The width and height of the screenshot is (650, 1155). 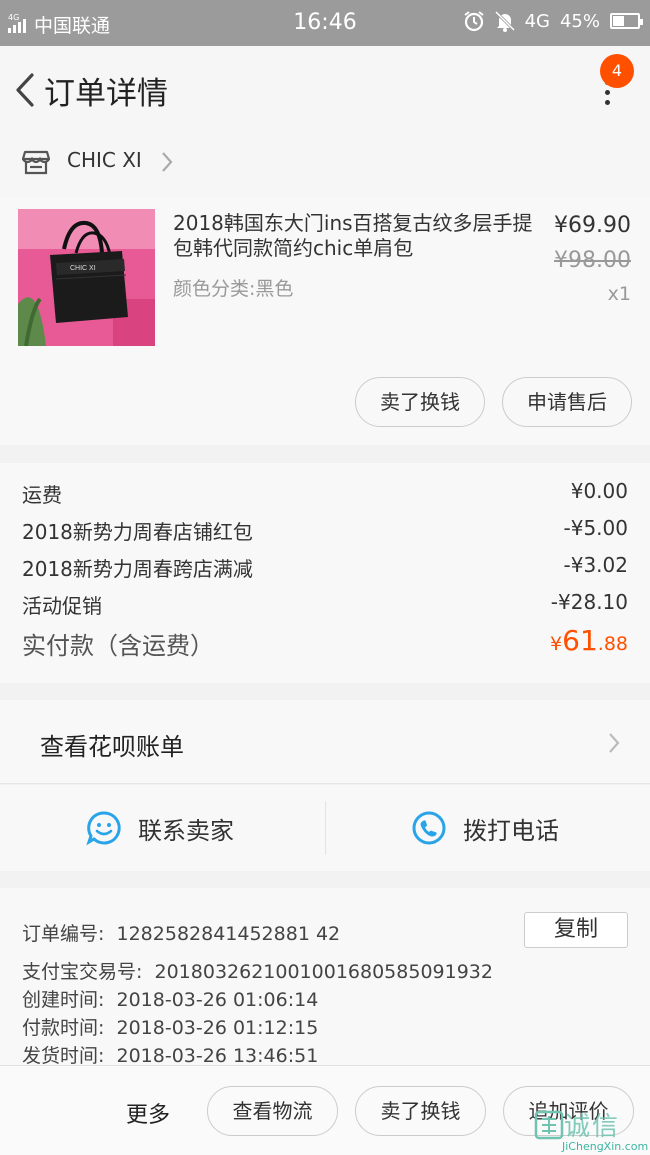 I want to click on shop-name: CHIC XI, so click(x=104, y=160).